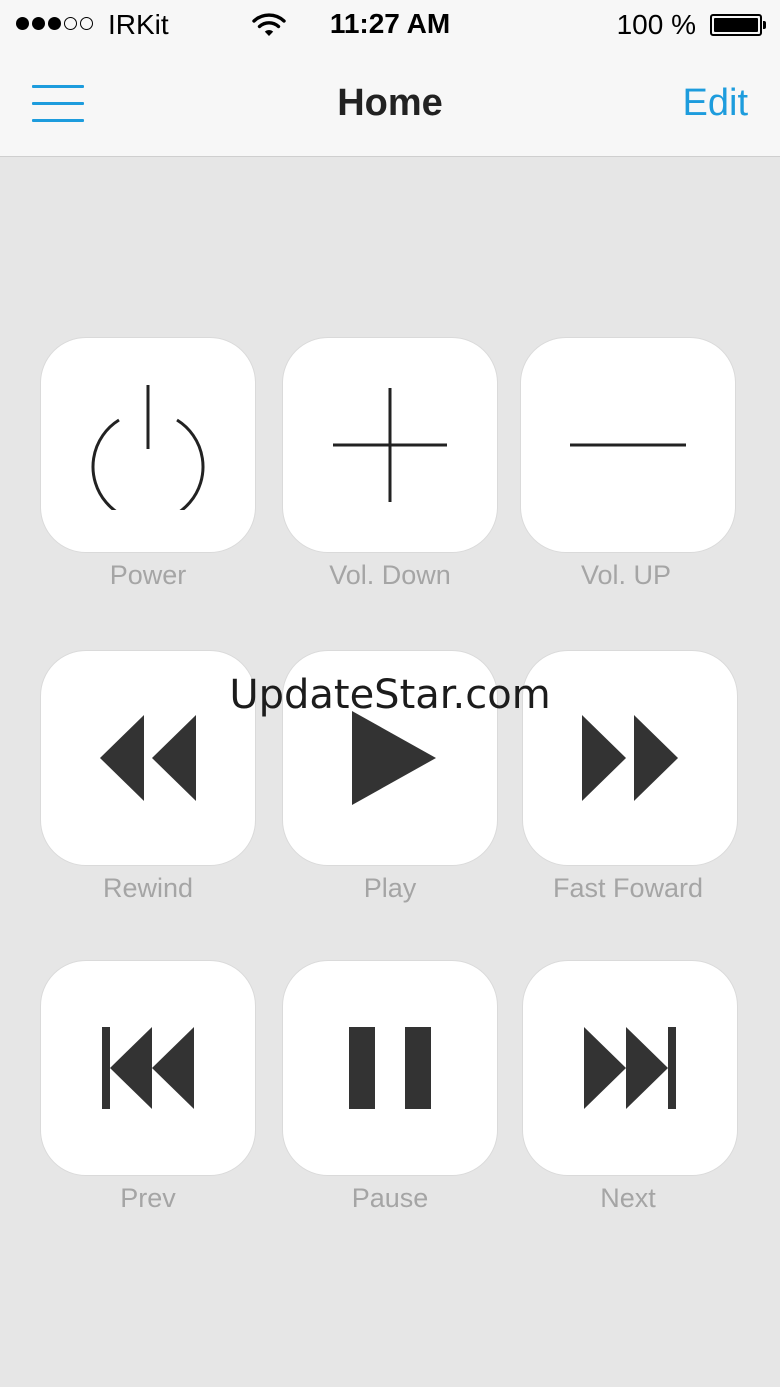 This screenshot has height=1387, width=780. I want to click on play-icon, so click(394, 758).